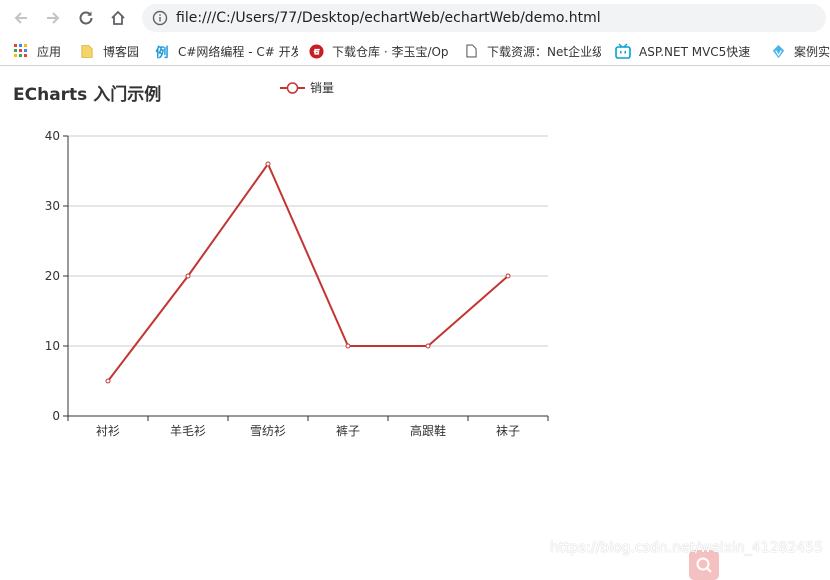  Describe the element at coordinates (687, 548) in the screenshot. I see `watermark-text: https://blog.csdn.net/weixin_41282455` at that location.